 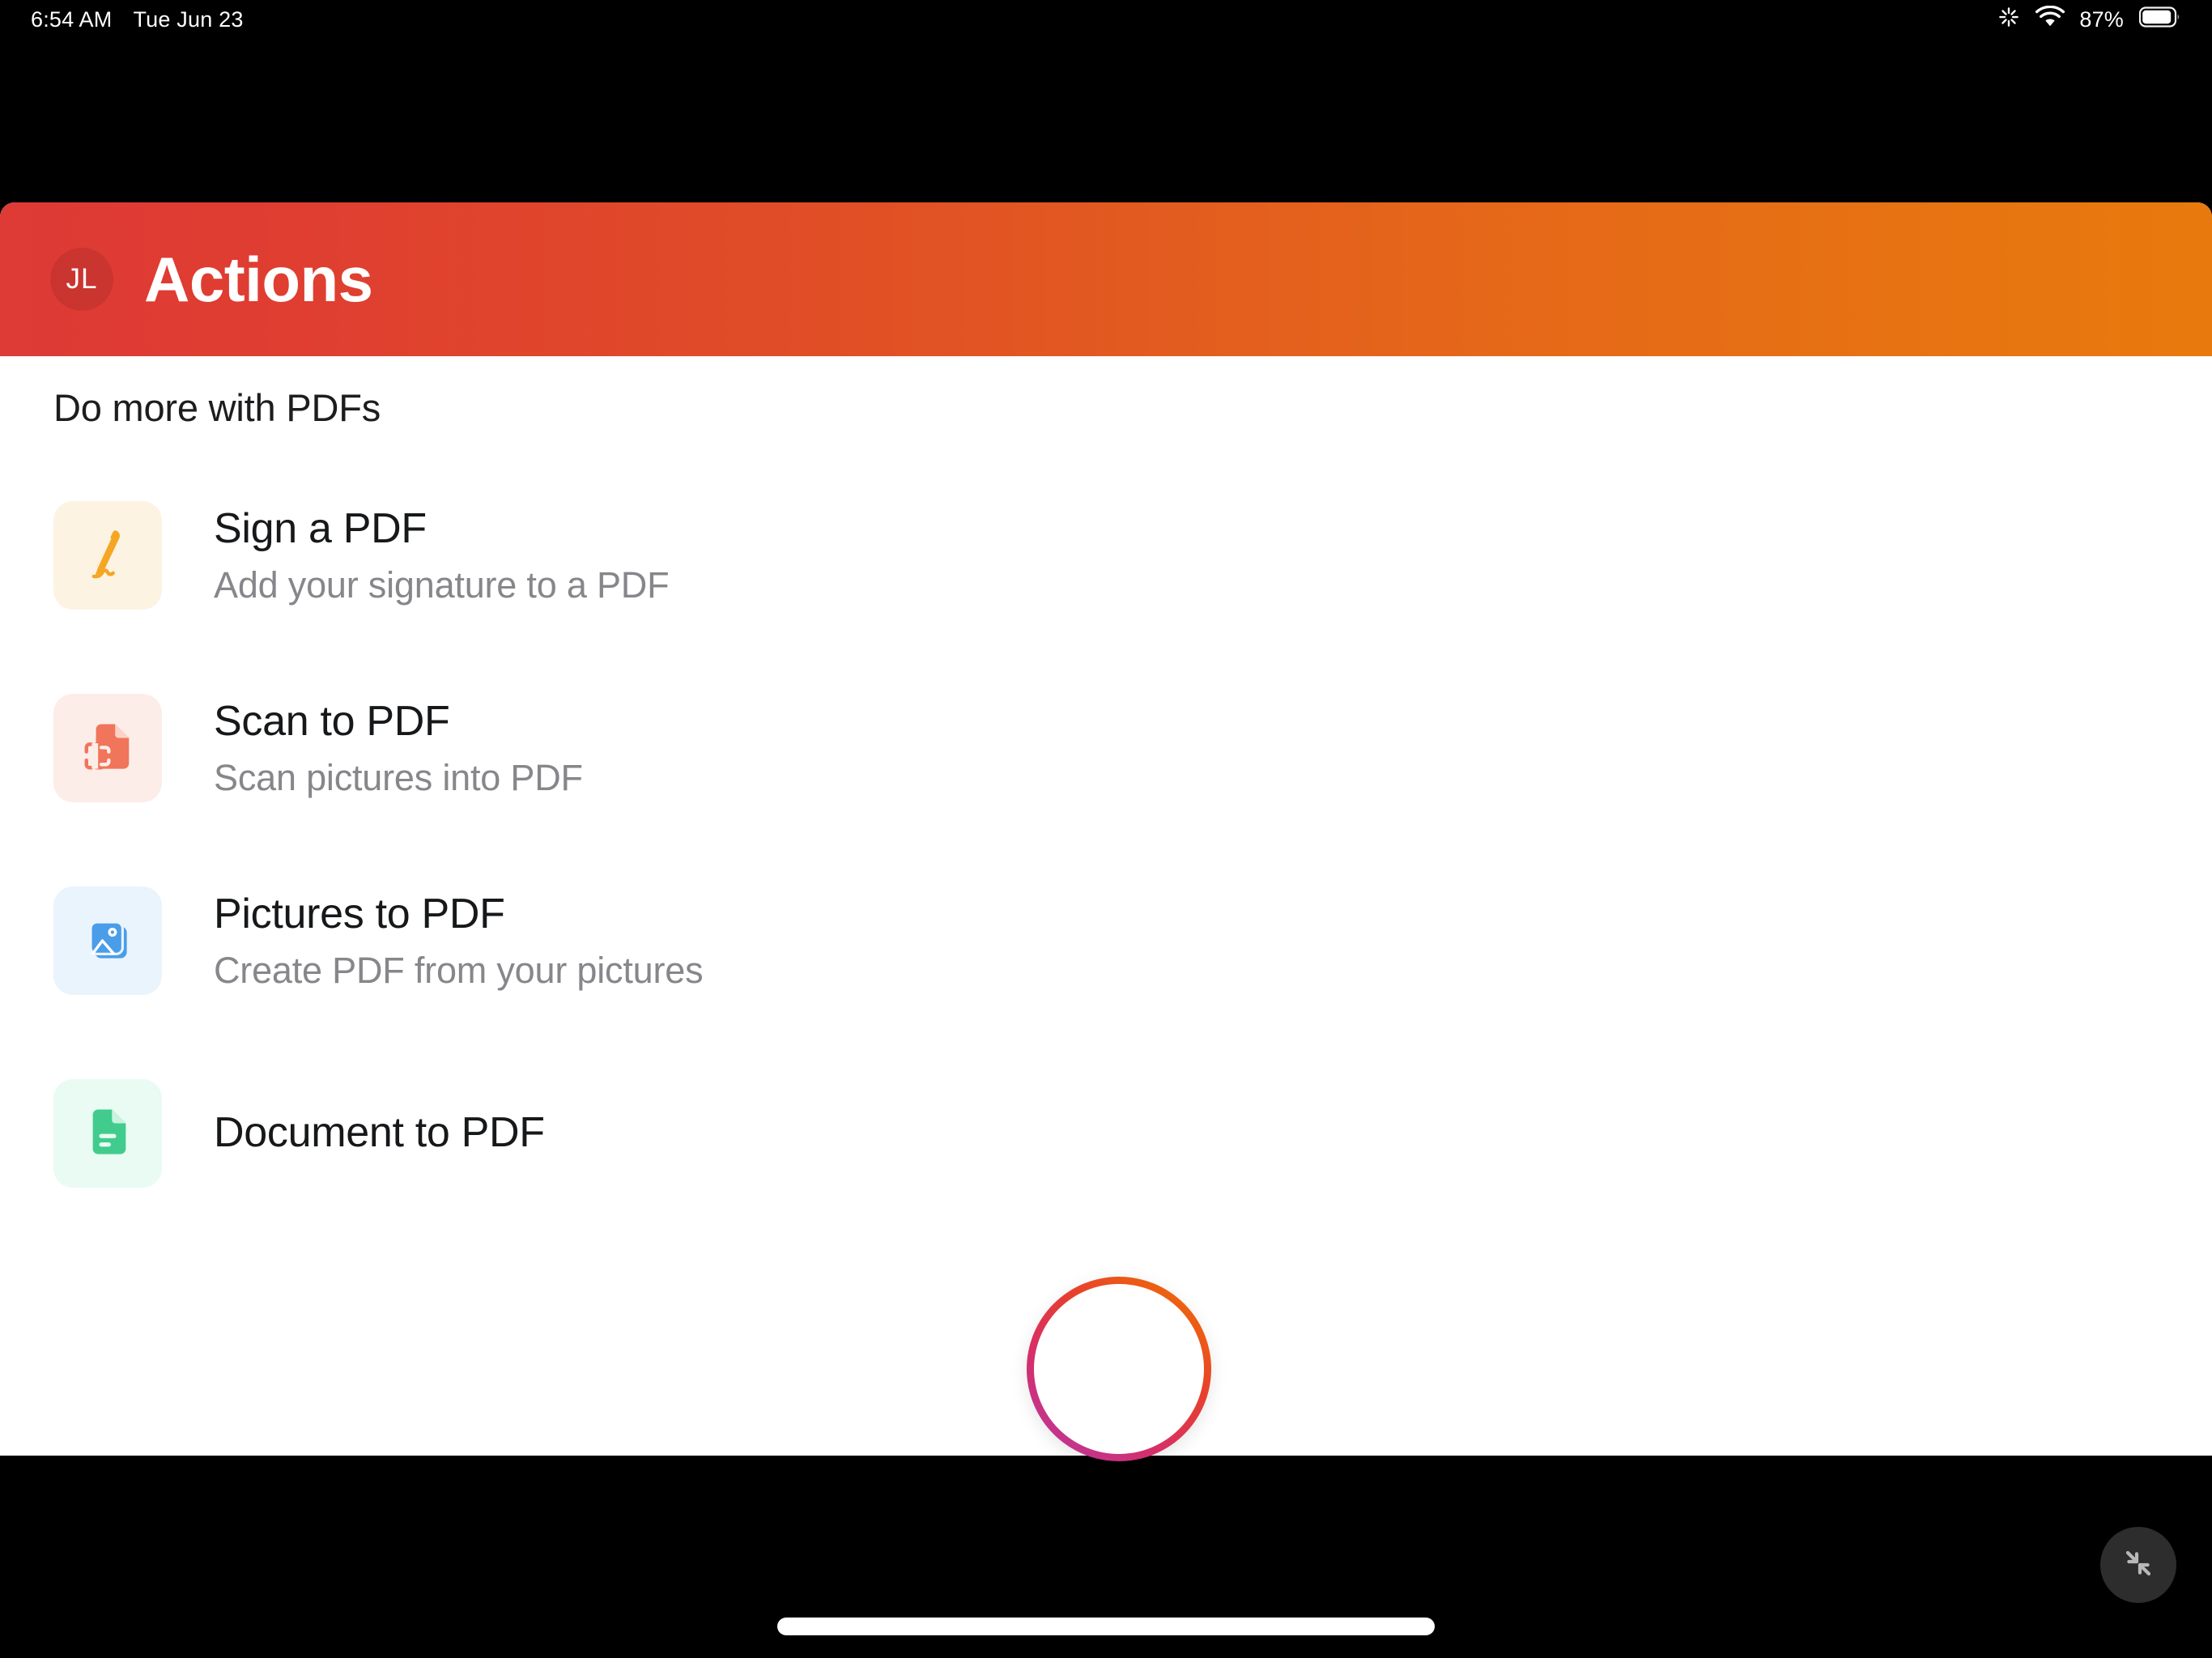 I want to click on list-item: Sign a PDF Add your signature to a PDF, so click(x=1106, y=555).